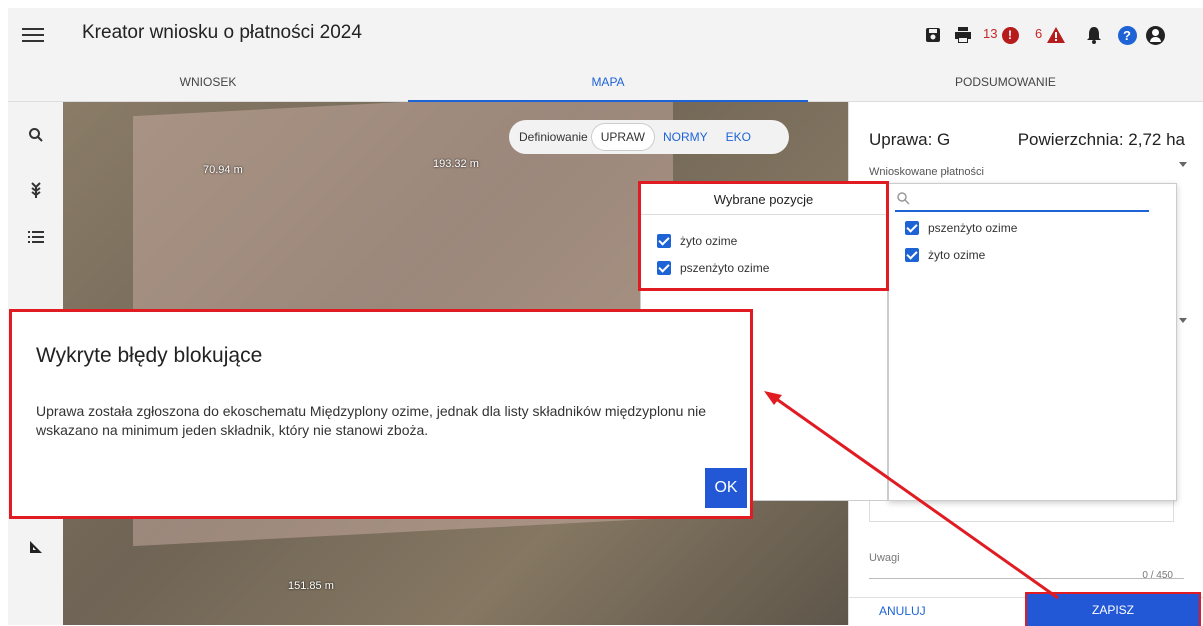  Describe the element at coordinates (1113, 609) in the screenshot. I see `save-button: ZAPISZ` at that location.